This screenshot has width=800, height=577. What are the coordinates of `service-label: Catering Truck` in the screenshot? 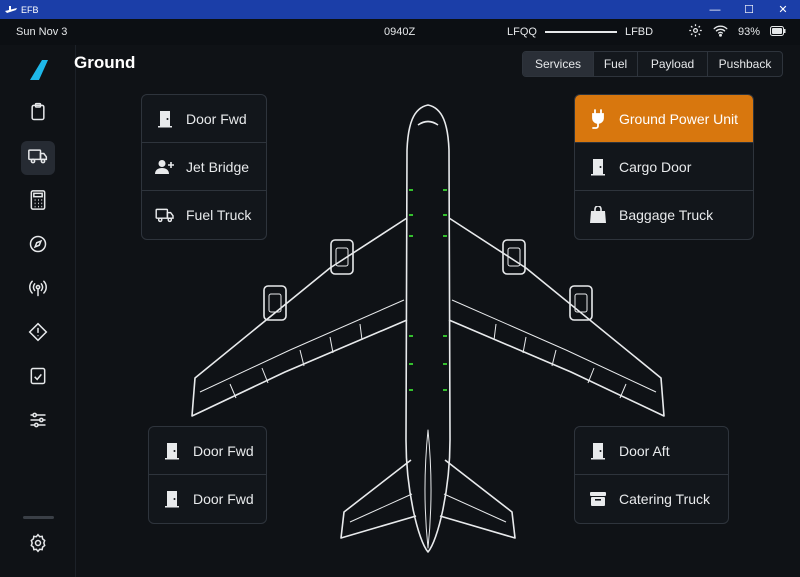 It's located at (665, 499).